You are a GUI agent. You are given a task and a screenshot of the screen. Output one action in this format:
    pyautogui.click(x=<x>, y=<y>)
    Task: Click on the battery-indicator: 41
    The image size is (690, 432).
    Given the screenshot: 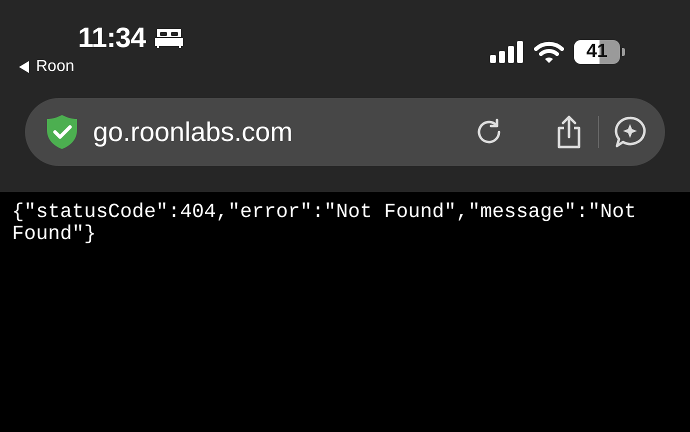 What is the action you would take?
    pyautogui.click(x=599, y=52)
    